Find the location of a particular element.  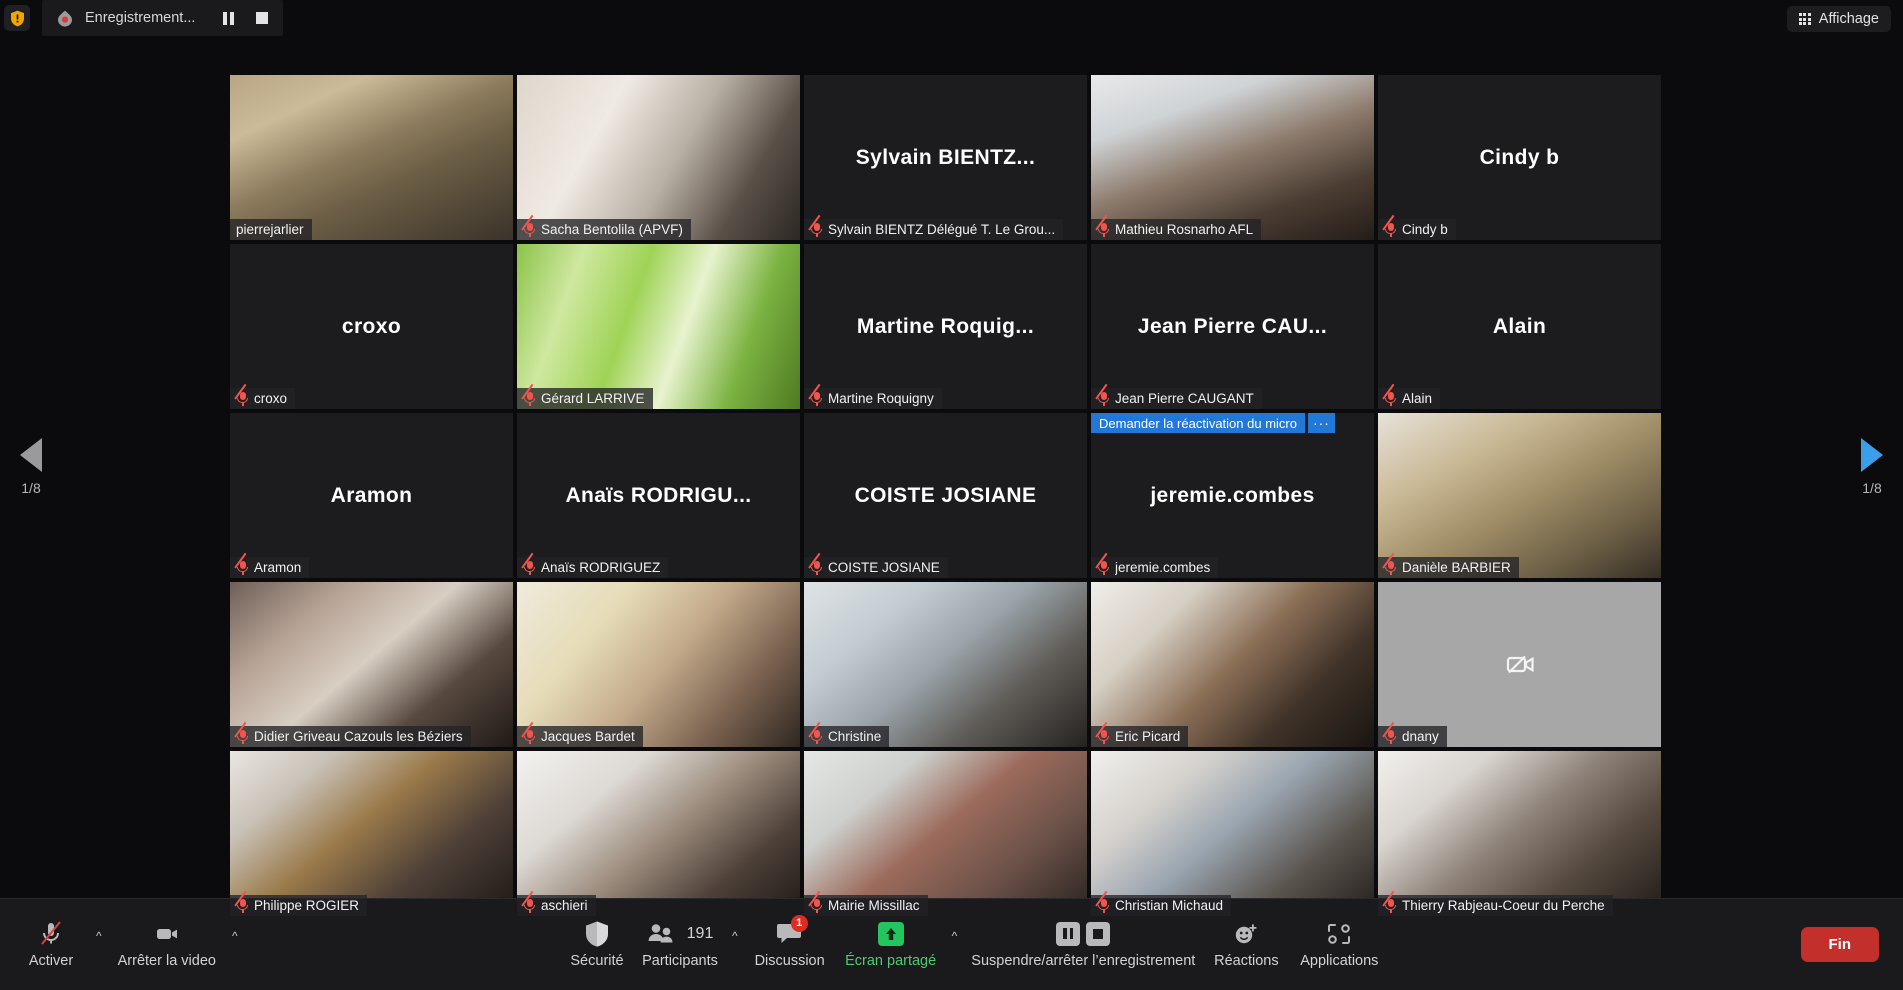

security-shield-indicator is located at coordinates (17, 18).